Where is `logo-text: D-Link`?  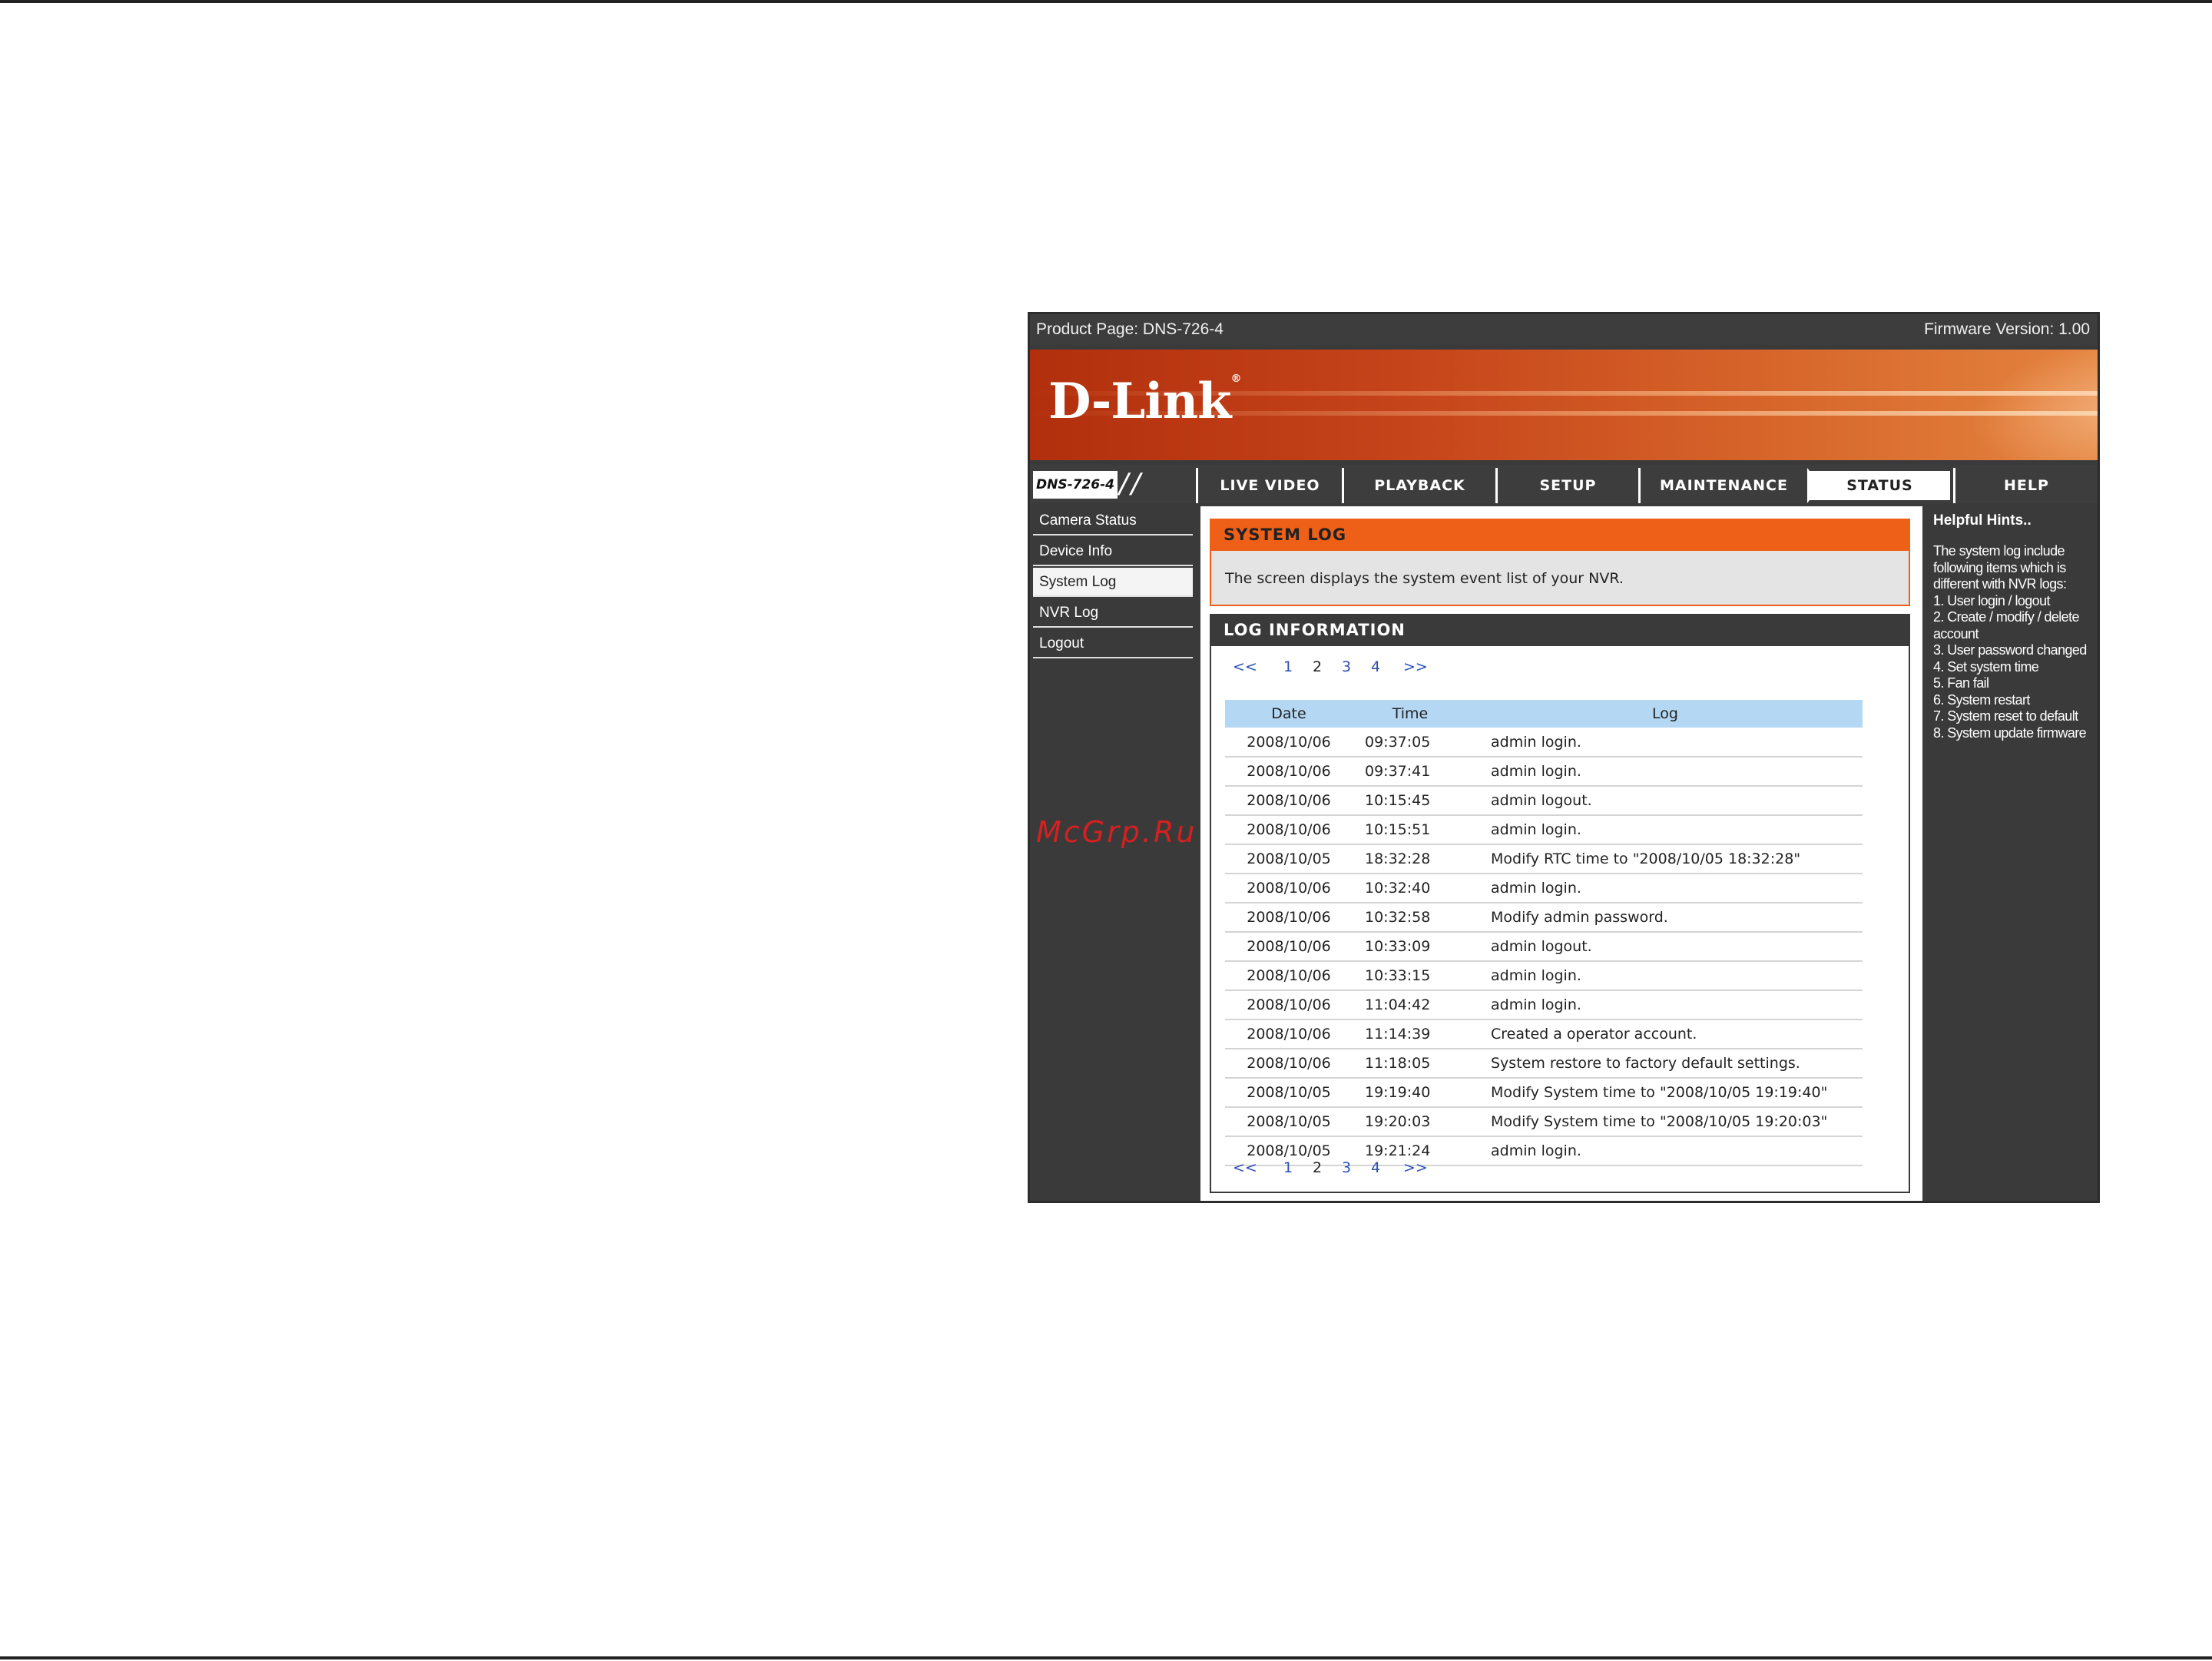 logo-text: D-Link is located at coordinates (1139, 401).